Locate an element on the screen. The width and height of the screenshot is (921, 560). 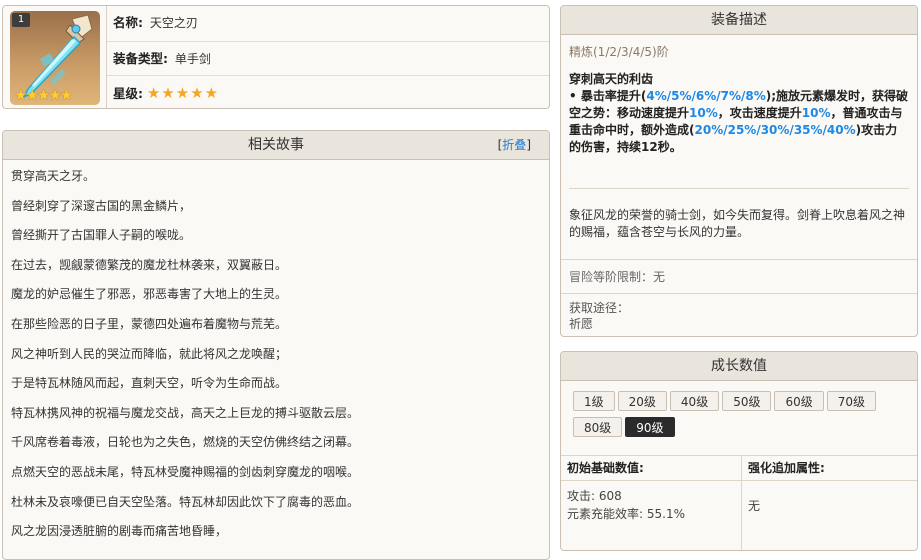
growth-header: 成长数值 is located at coordinates (739, 366).